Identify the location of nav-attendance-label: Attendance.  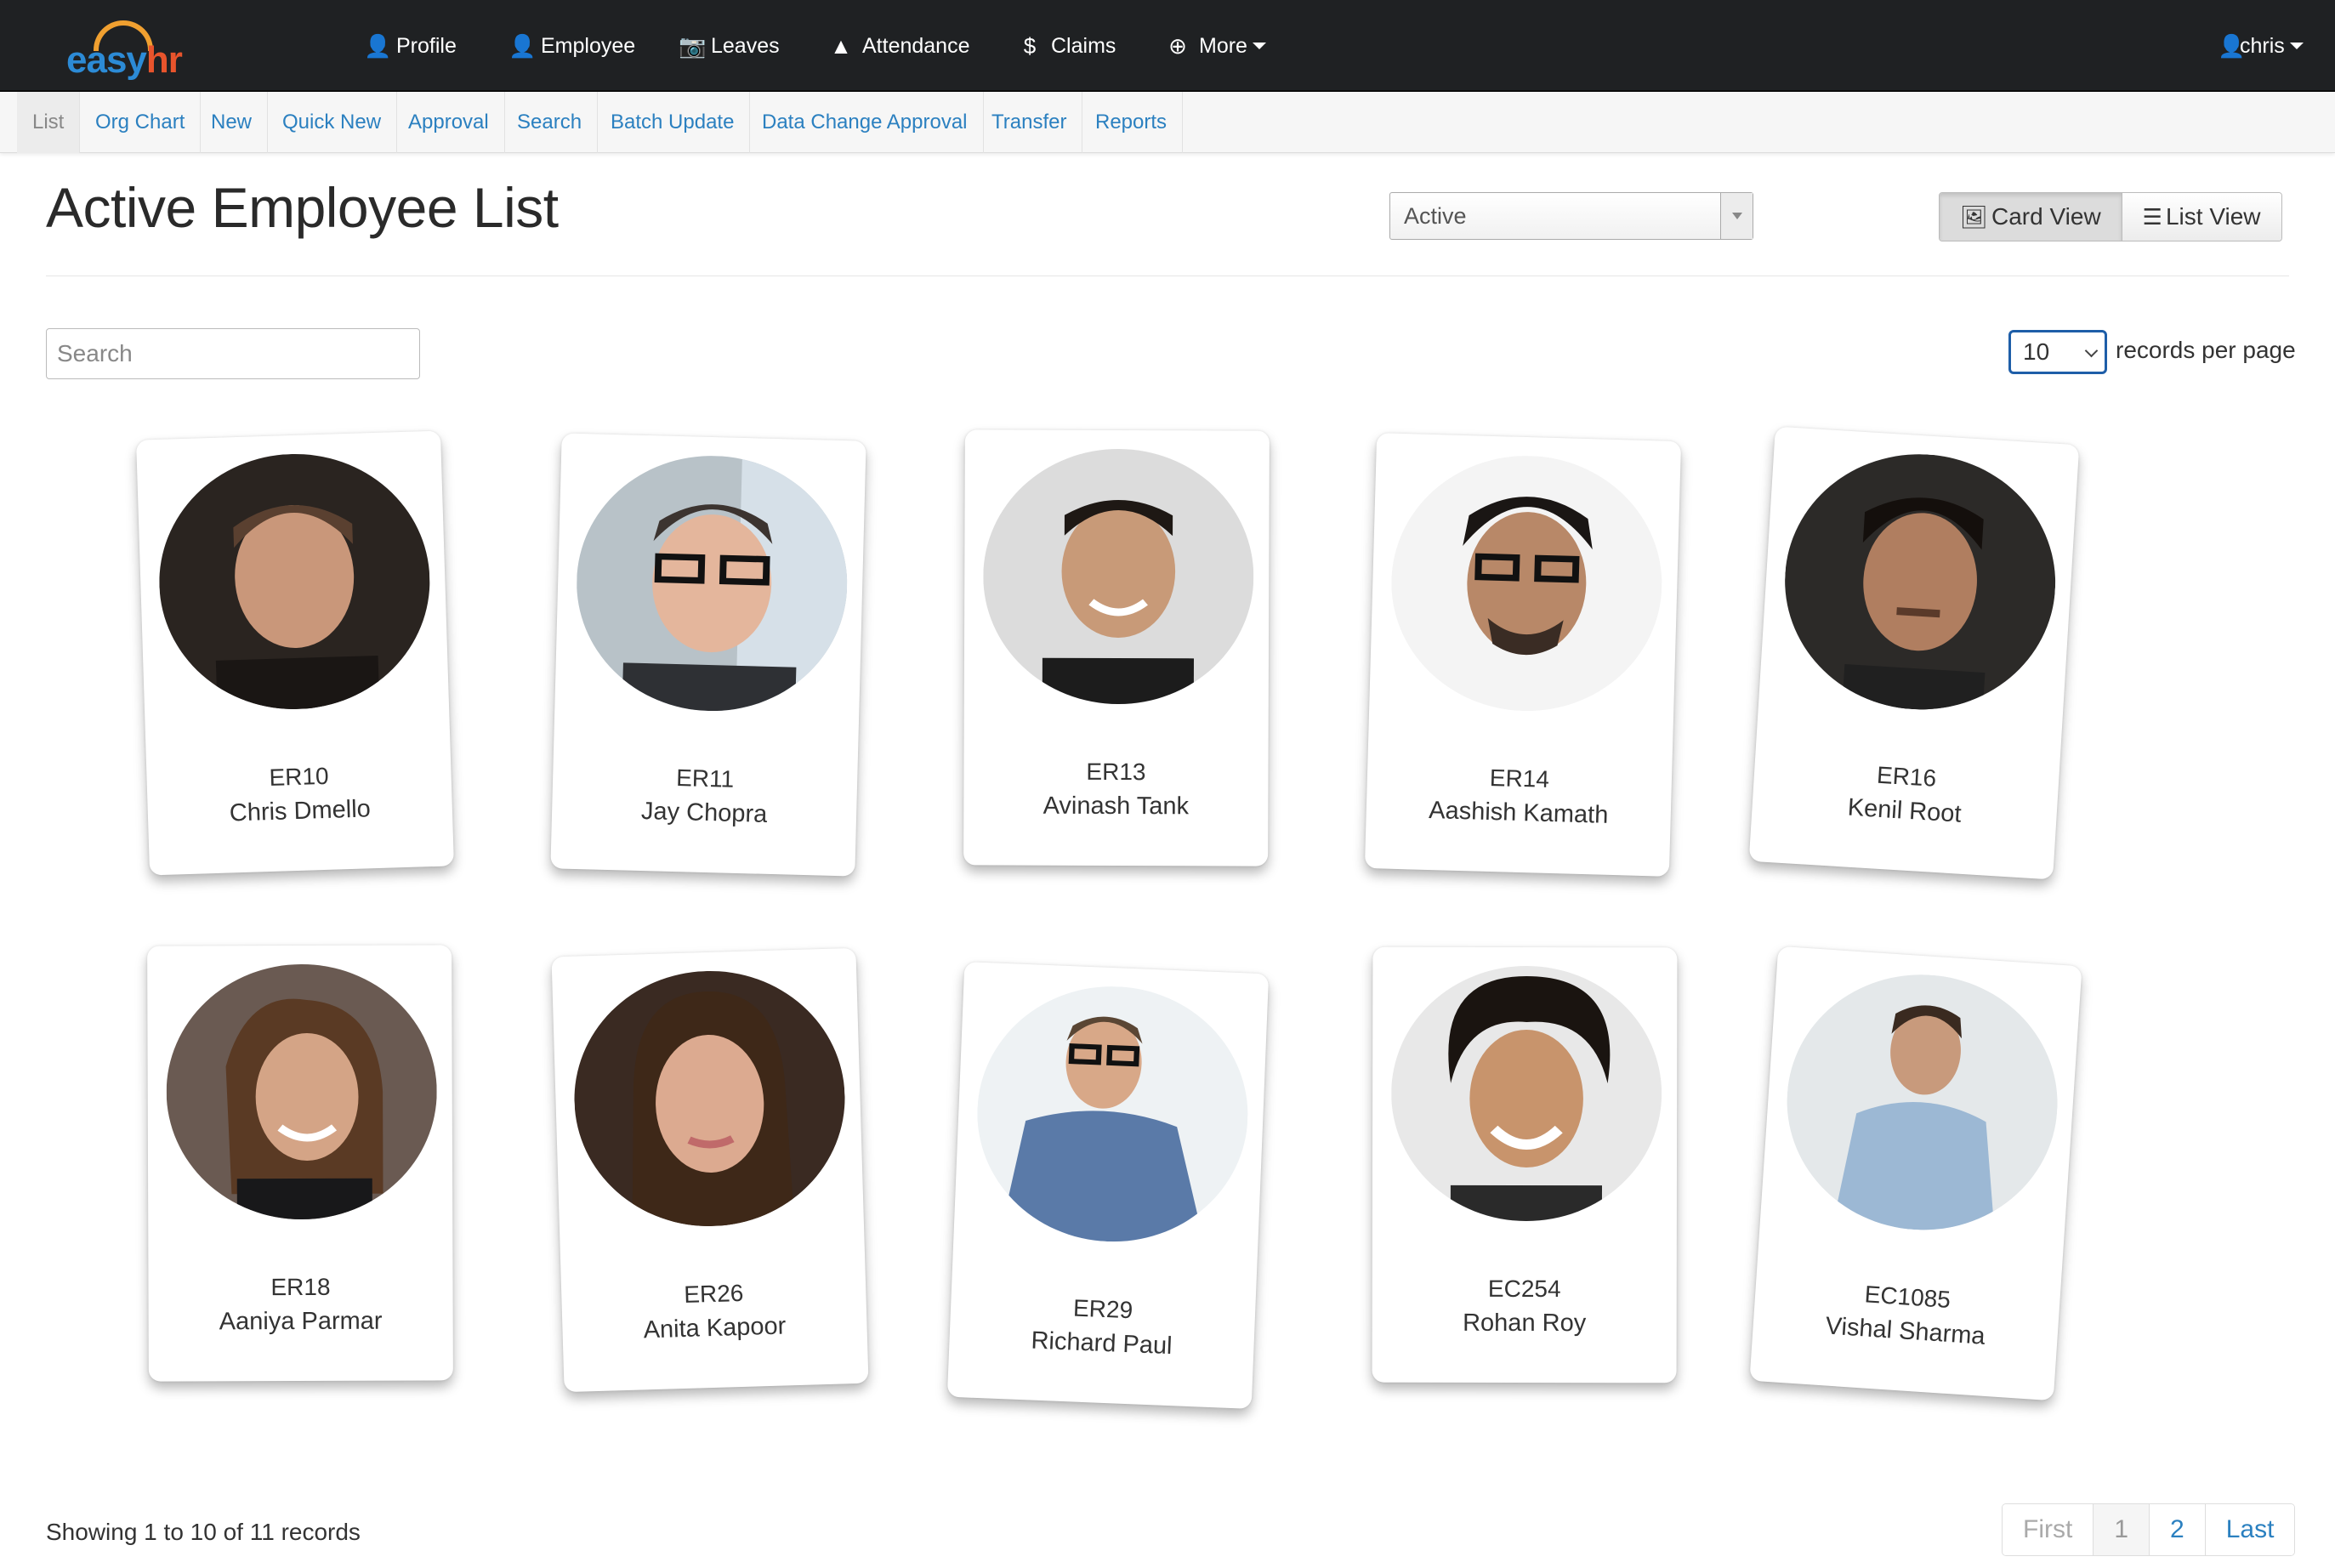
(916, 45).